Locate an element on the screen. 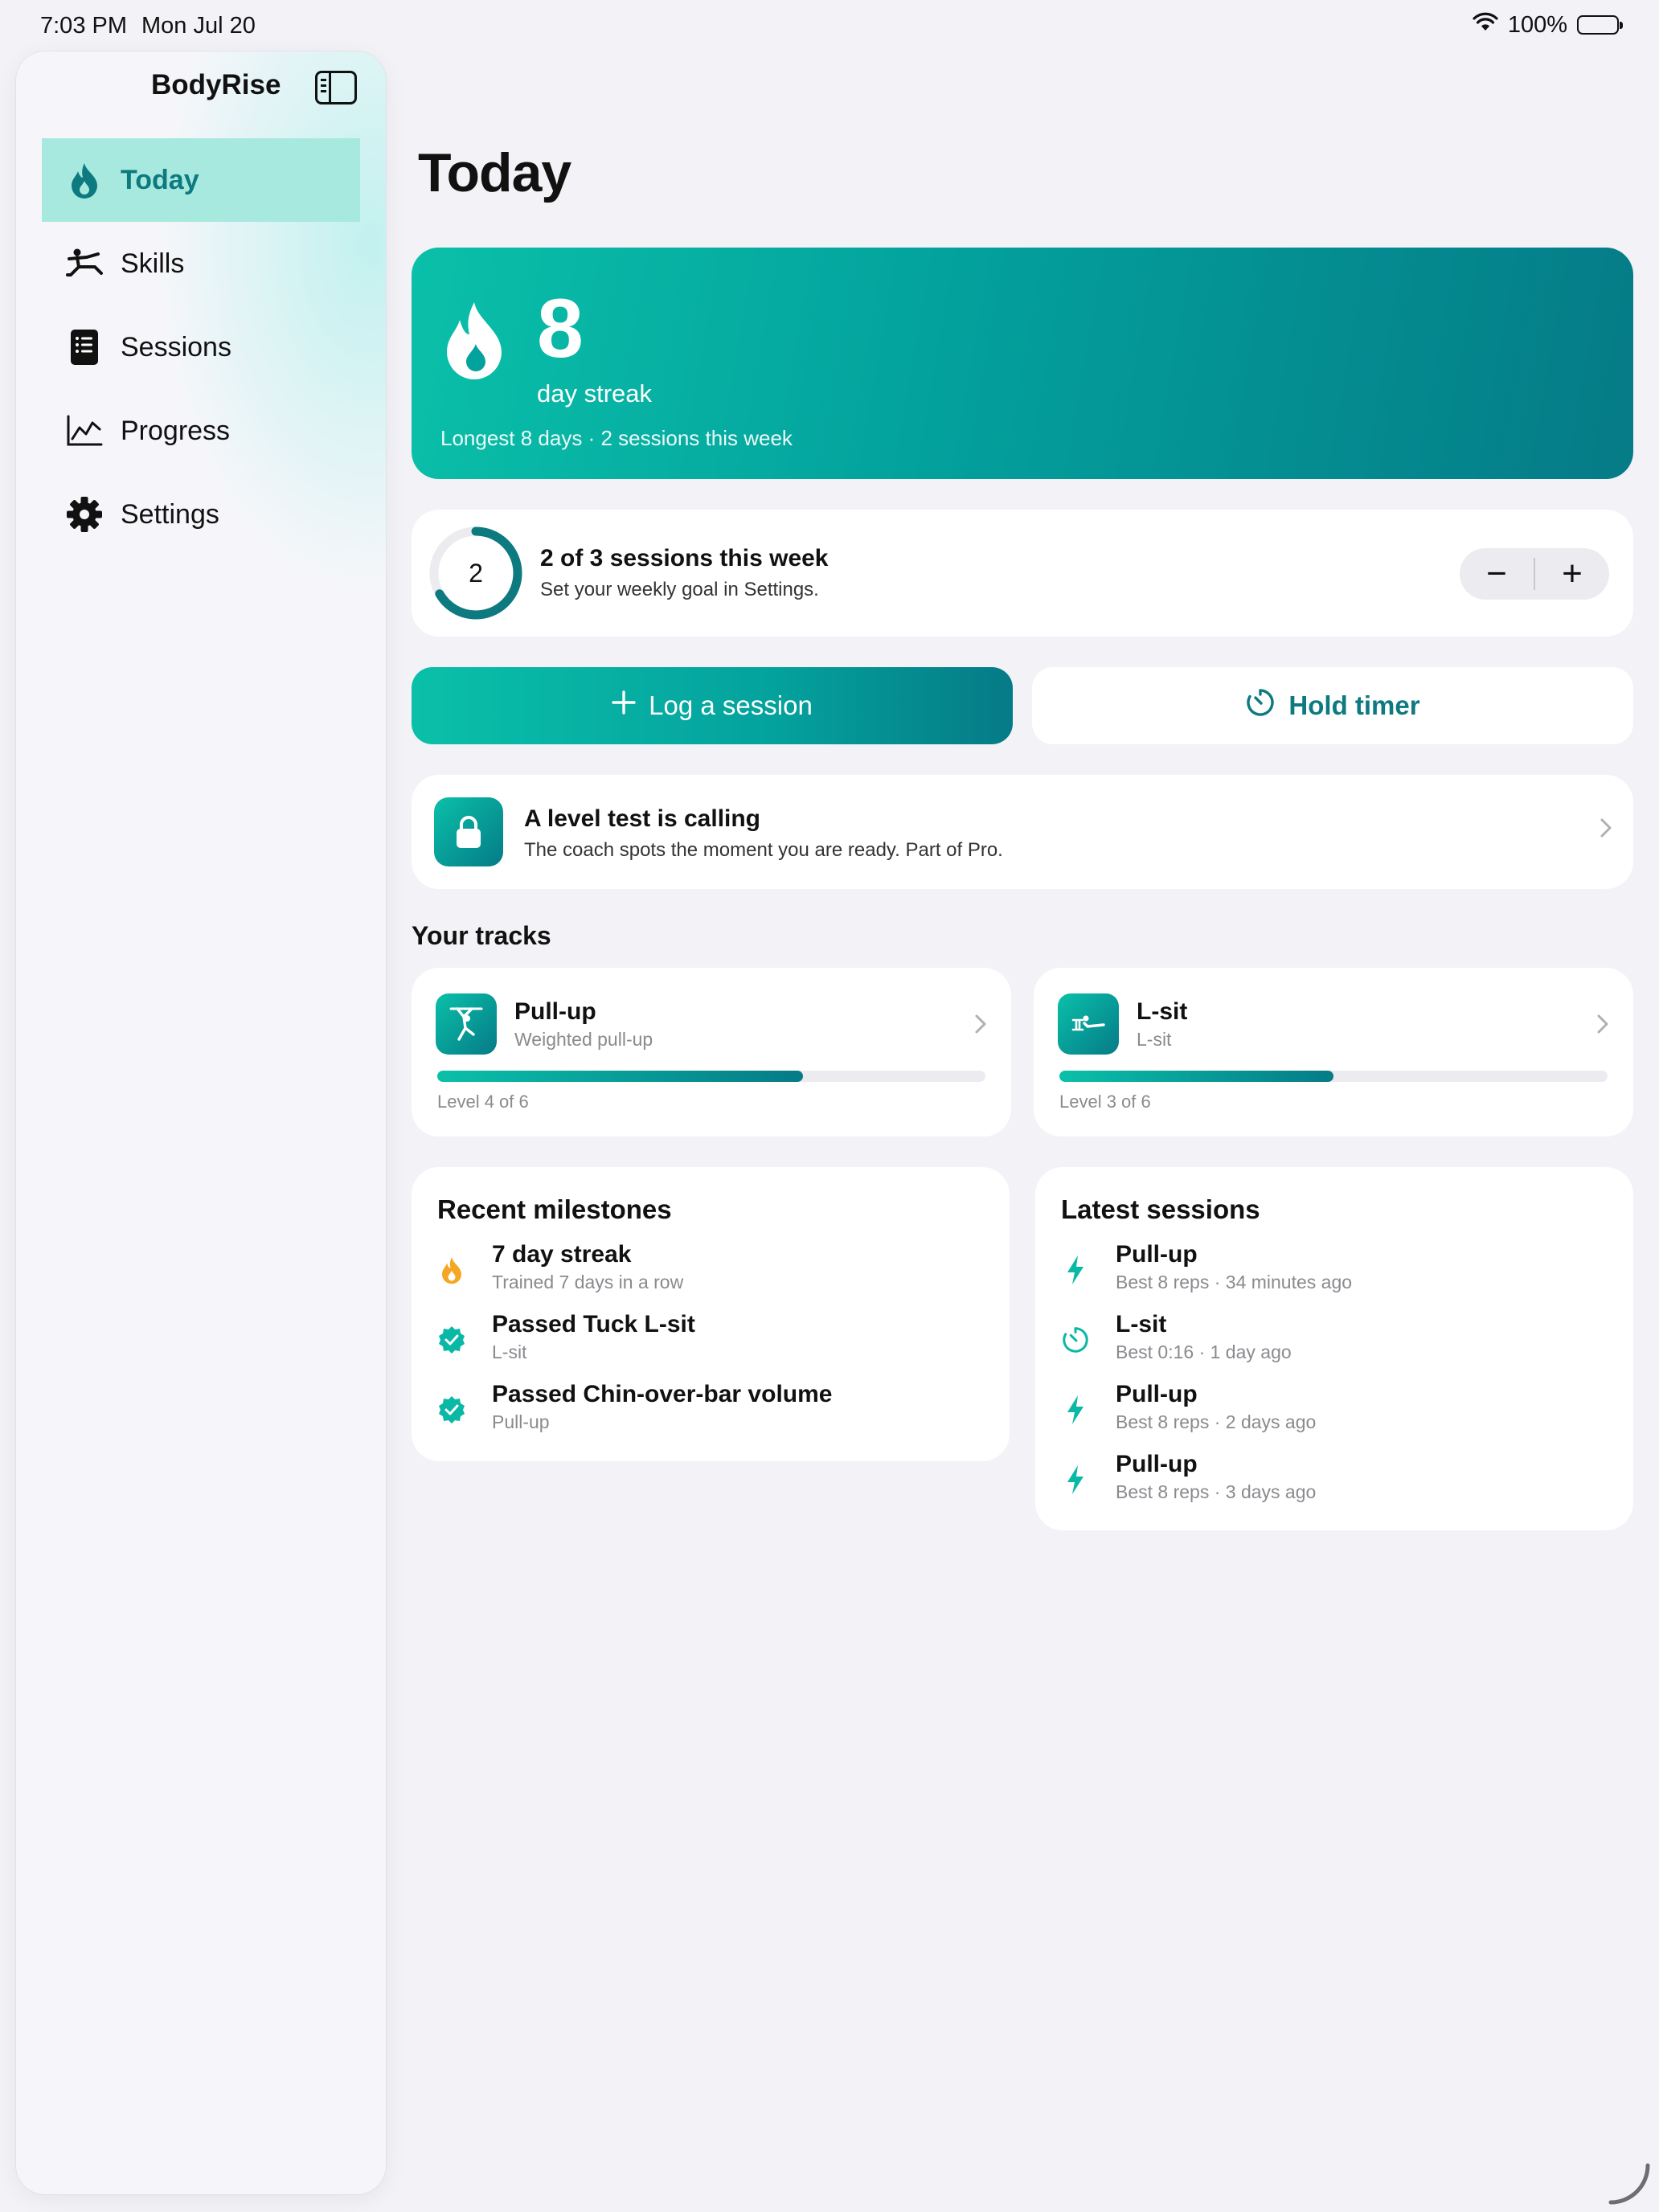 The height and width of the screenshot is (2212, 1659). wifi-icon is located at coordinates (1485, 25).